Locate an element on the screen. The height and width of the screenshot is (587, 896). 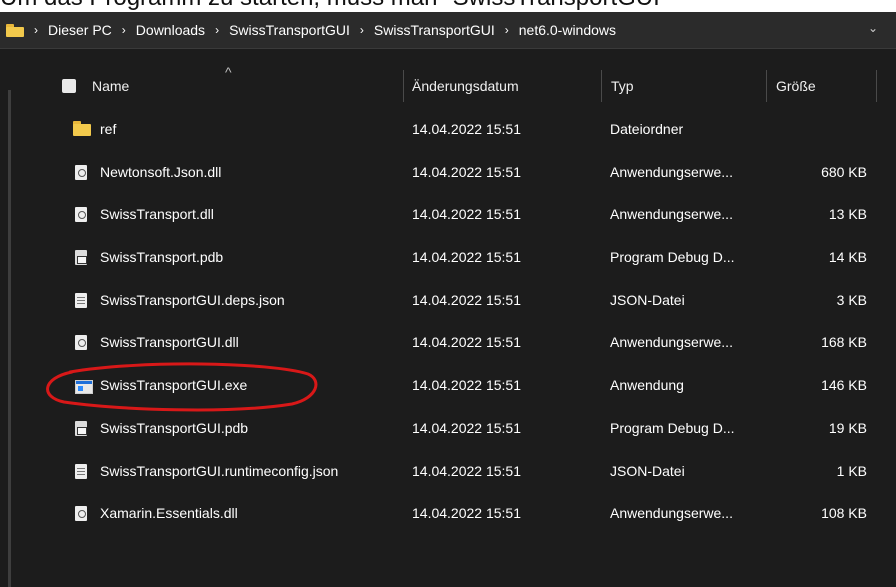
file-size: 146 KB is located at coordinates (844, 385).